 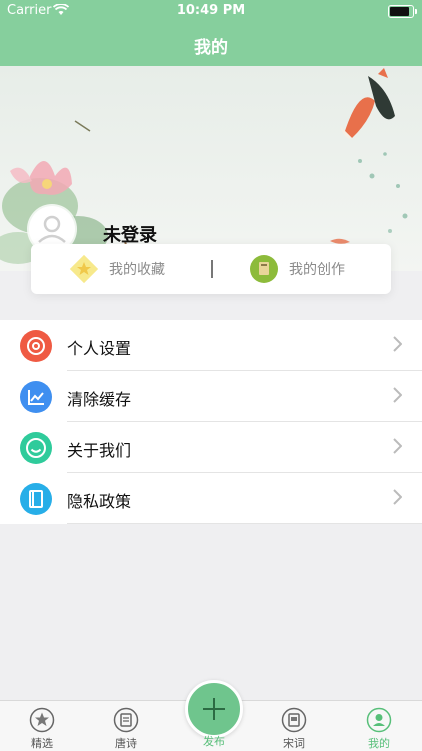 I want to click on list-item-label: 隐私政策, so click(x=99, y=501).